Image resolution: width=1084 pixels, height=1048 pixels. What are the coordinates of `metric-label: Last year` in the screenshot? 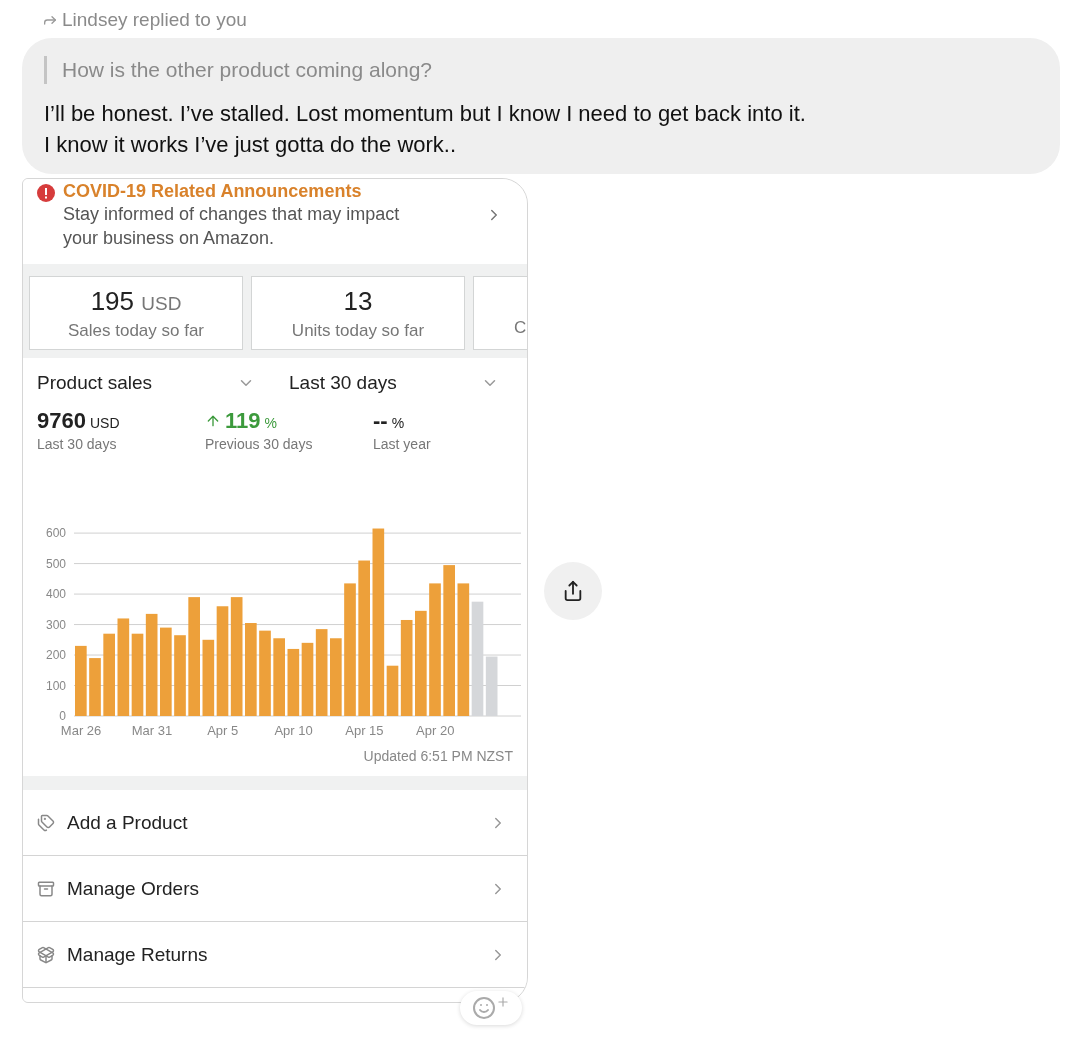 It's located at (402, 444).